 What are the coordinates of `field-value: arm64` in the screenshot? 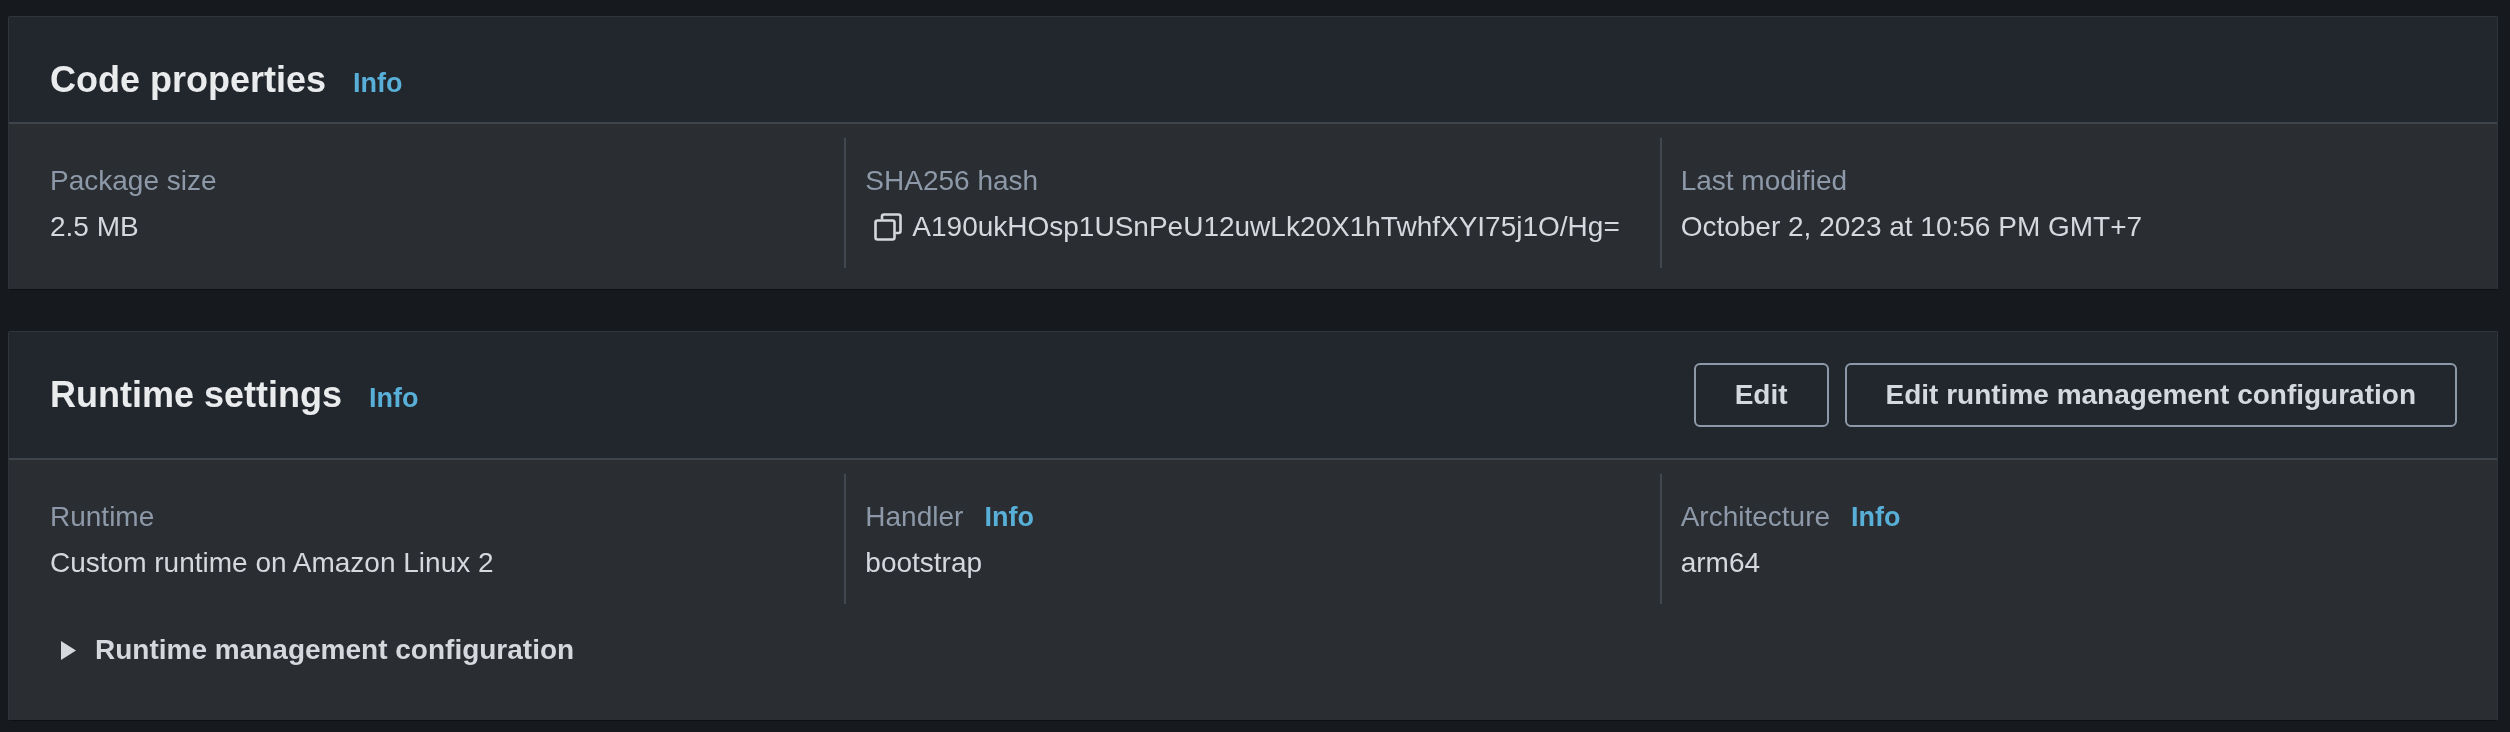 It's located at (1720, 563).